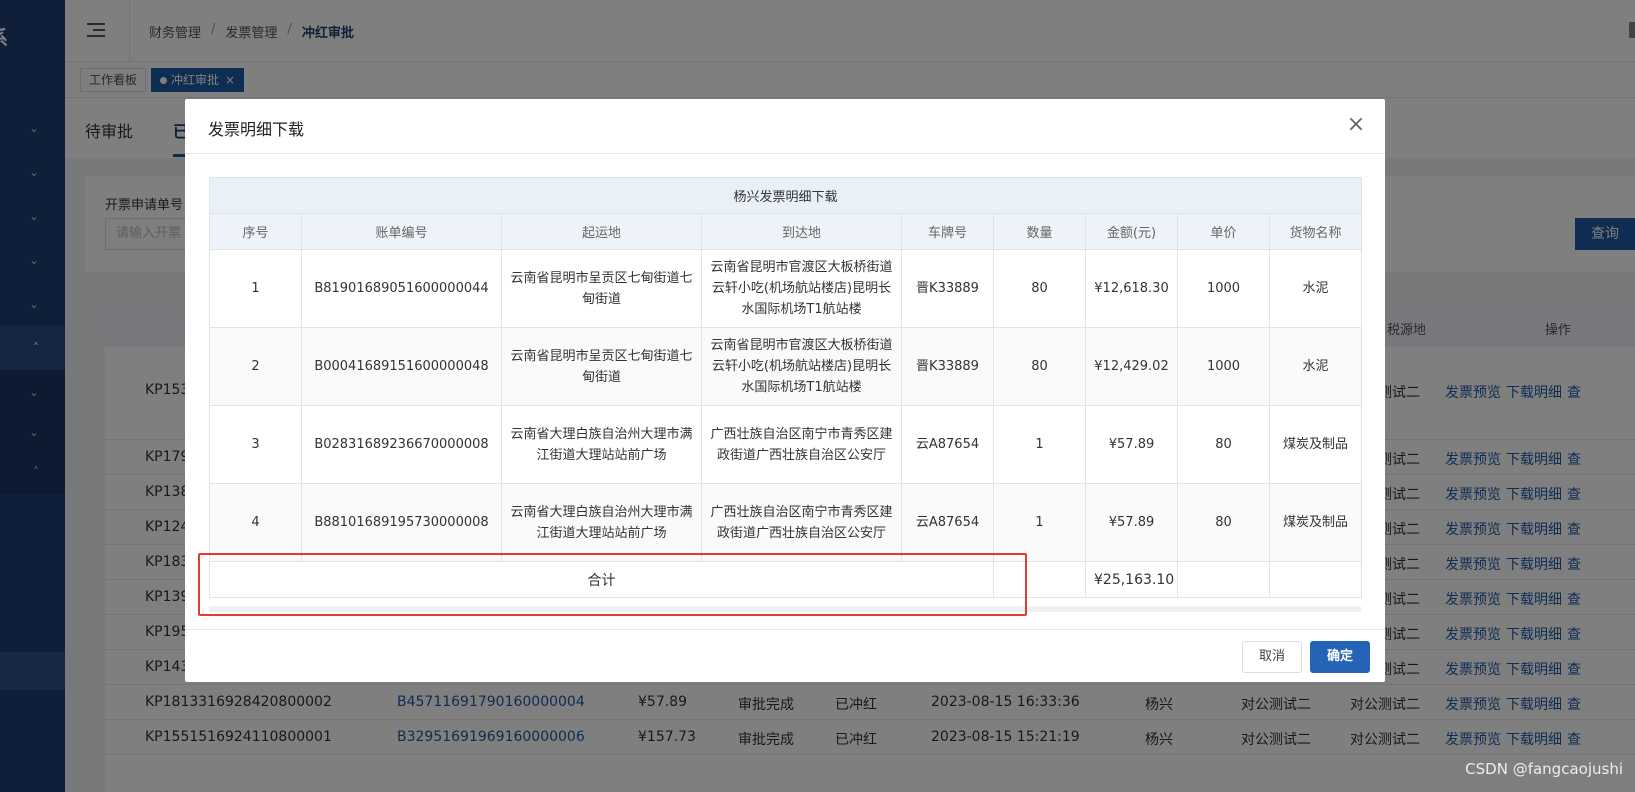 The height and width of the screenshot is (792, 1635). Describe the element at coordinates (401, 522) in the screenshot. I see `cell-bill: B88101689195730000008` at that location.